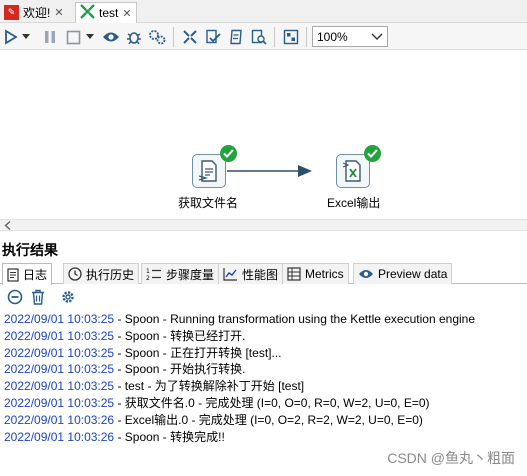 The width and height of the screenshot is (527, 476). I want to click on log-settings-button, so click(68, 297).